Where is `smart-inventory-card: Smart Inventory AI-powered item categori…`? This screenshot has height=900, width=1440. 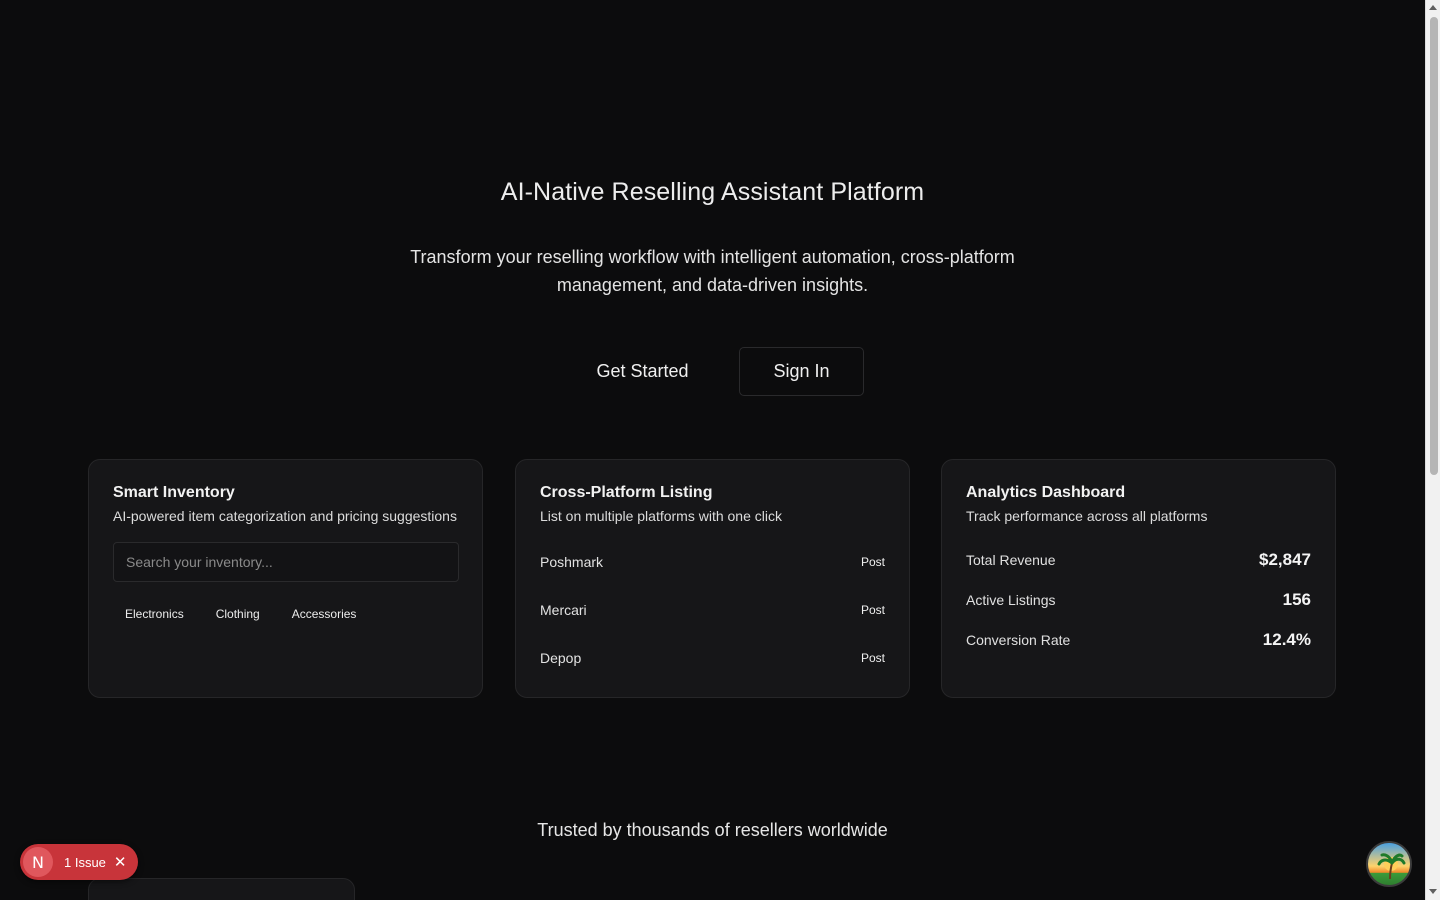 smart-inventory-card: Smart Inventory AI-powered item categori… is located at coordinates (285, 578).